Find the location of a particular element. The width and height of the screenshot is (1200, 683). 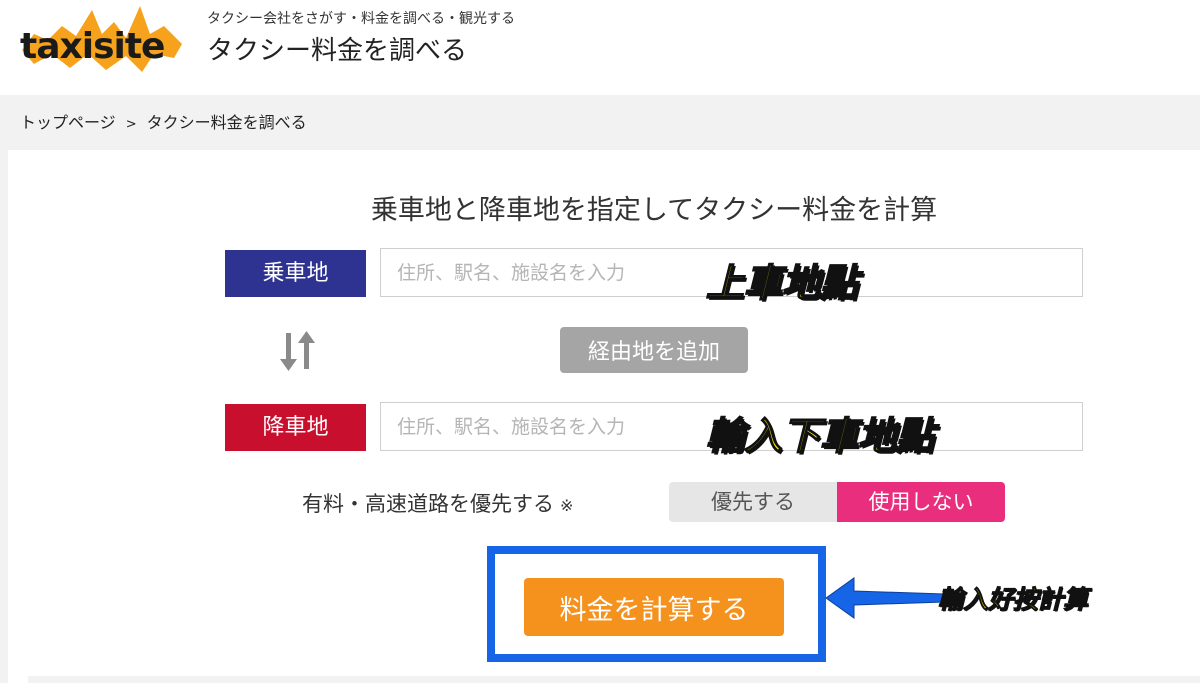

toll-road-label: 有料・高速道路を優先する ※ is located at coordinates (437, 503).